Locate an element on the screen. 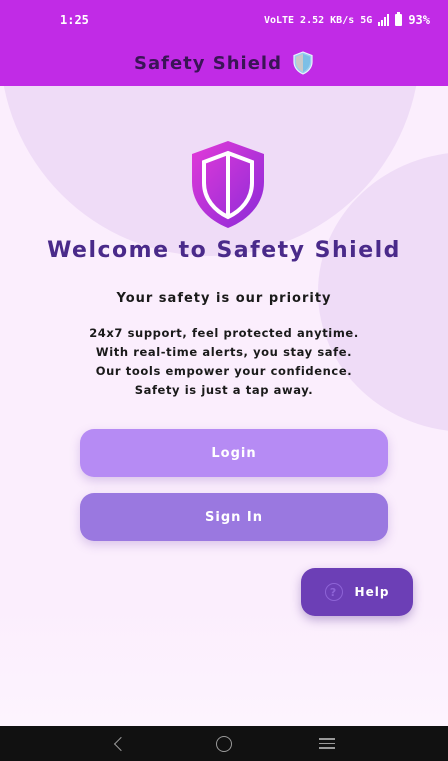  priority-text: Your safety is our priority is located at coordinates (224, 298).